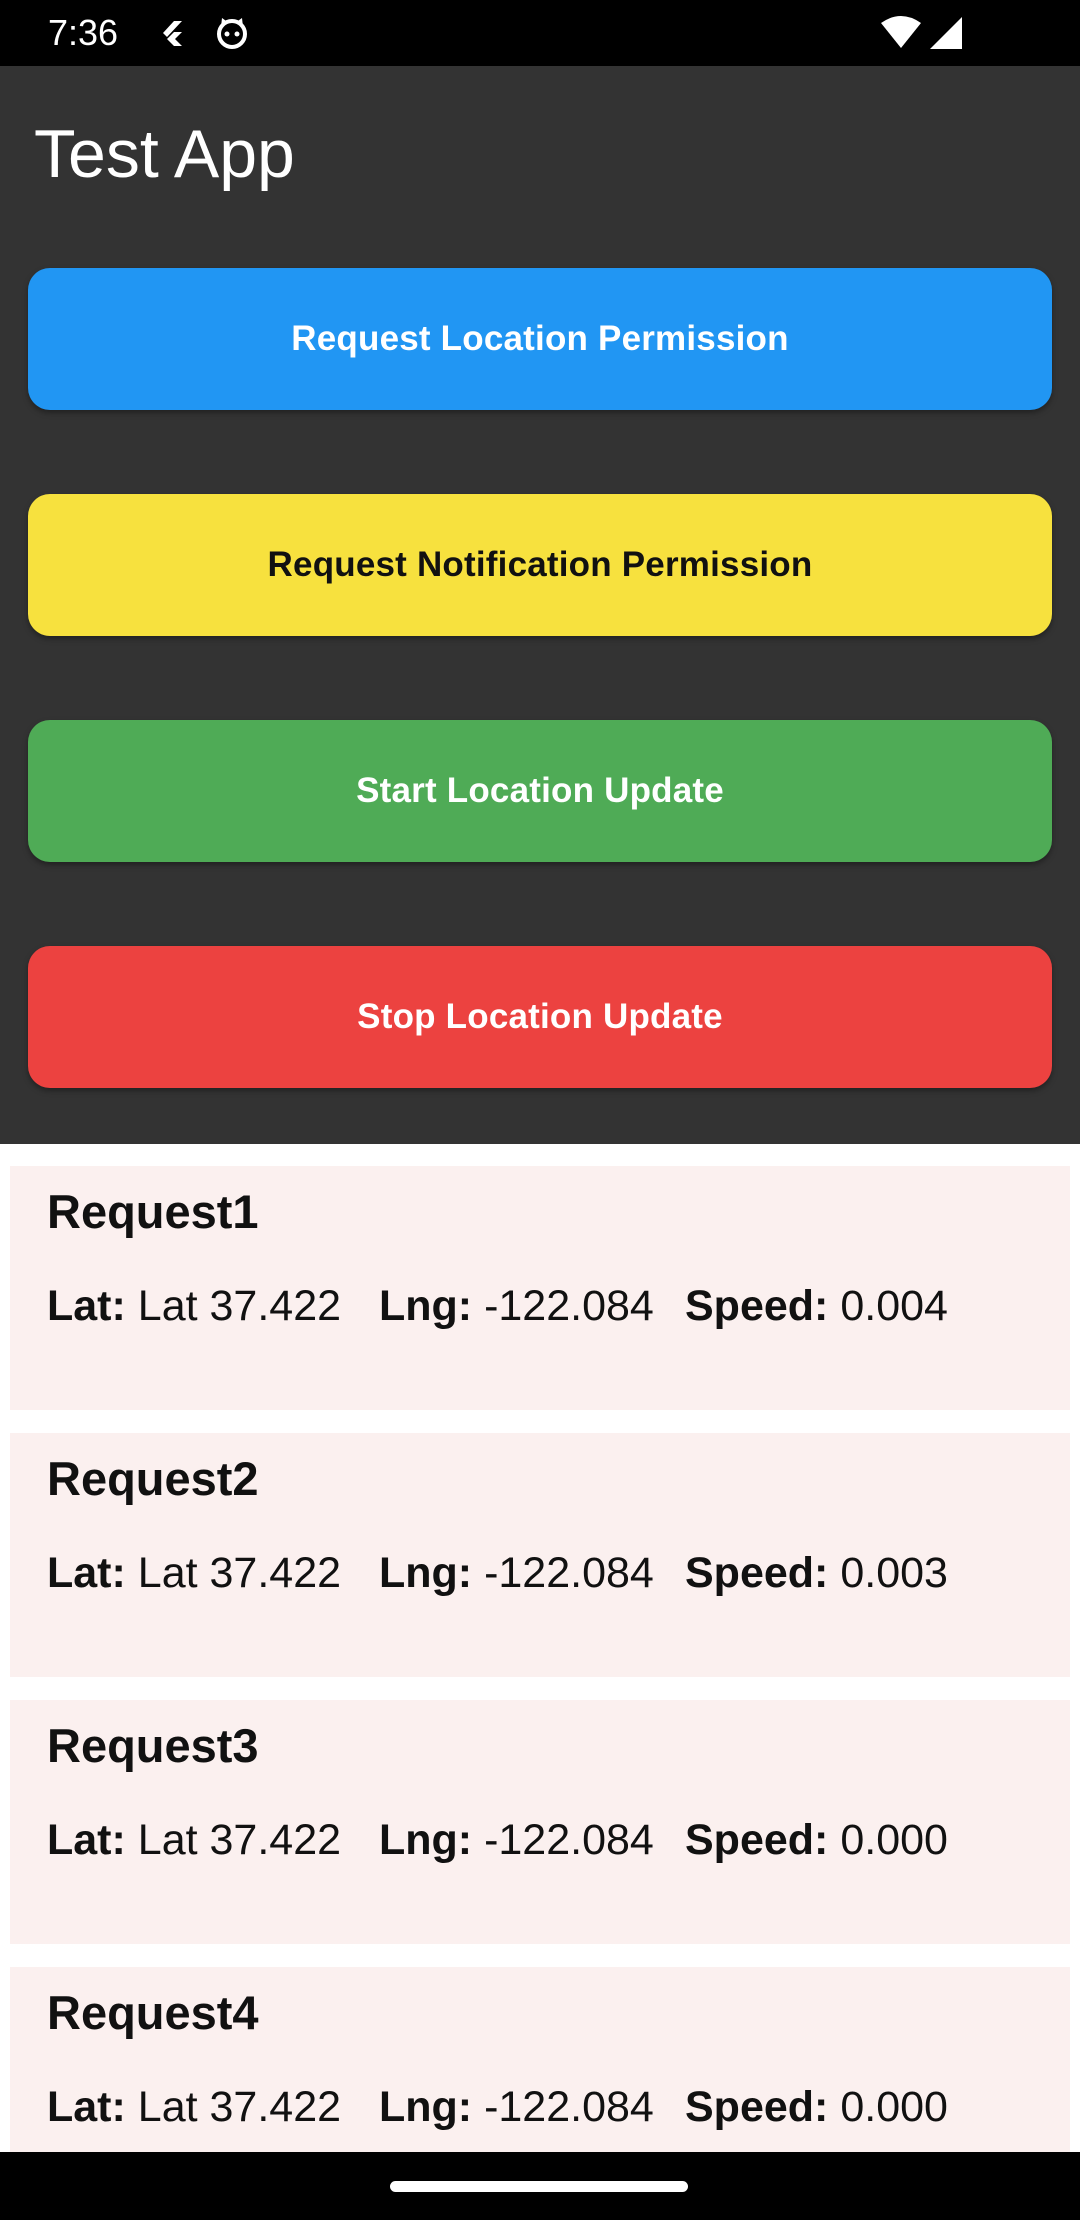 This screenshot has height=2220, width=1080. Describe the element at coordinates (164, 154) in the screenshot. I see `app-title: Test App` at that location.